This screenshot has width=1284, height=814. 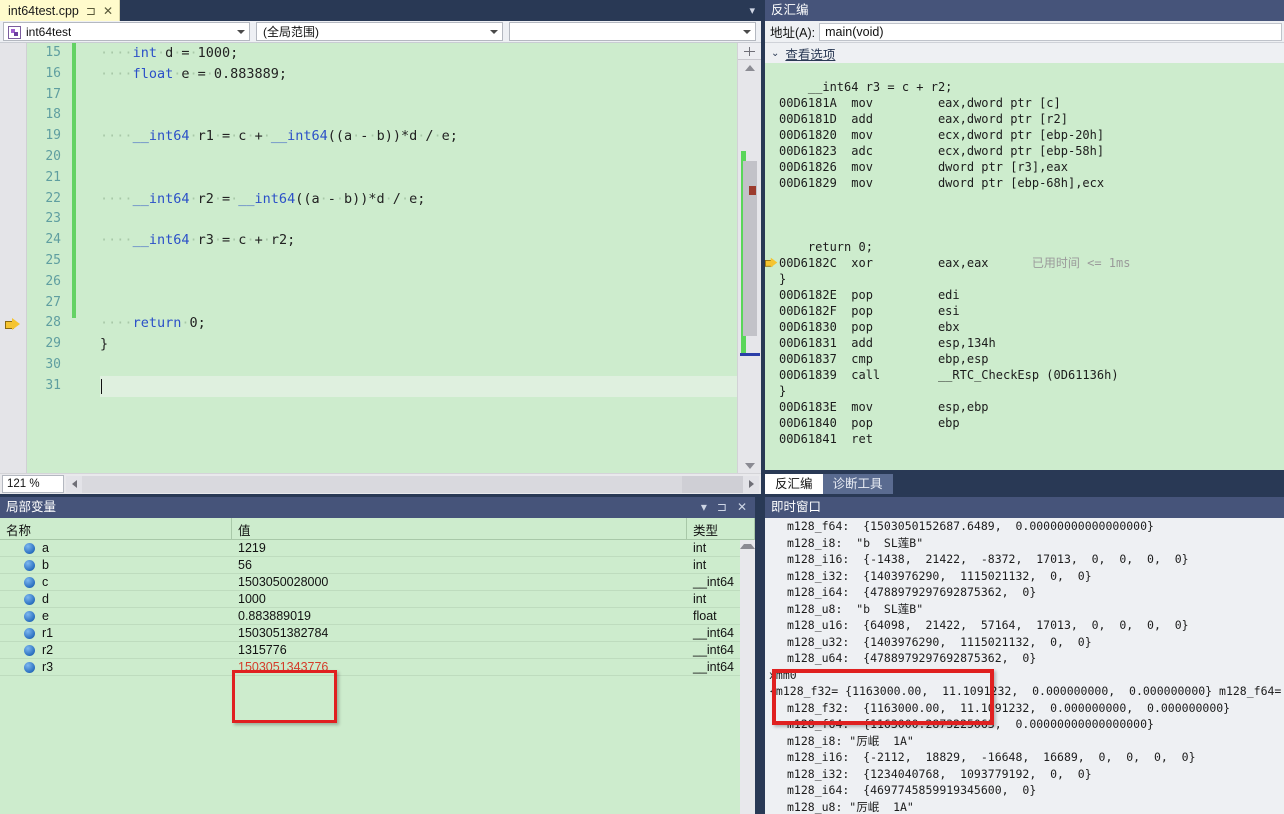 What do you see at coordinates (126, 31) in the screenshot?
I see `project-selector-dropdown: int64test` at bounding box center [126, 31].